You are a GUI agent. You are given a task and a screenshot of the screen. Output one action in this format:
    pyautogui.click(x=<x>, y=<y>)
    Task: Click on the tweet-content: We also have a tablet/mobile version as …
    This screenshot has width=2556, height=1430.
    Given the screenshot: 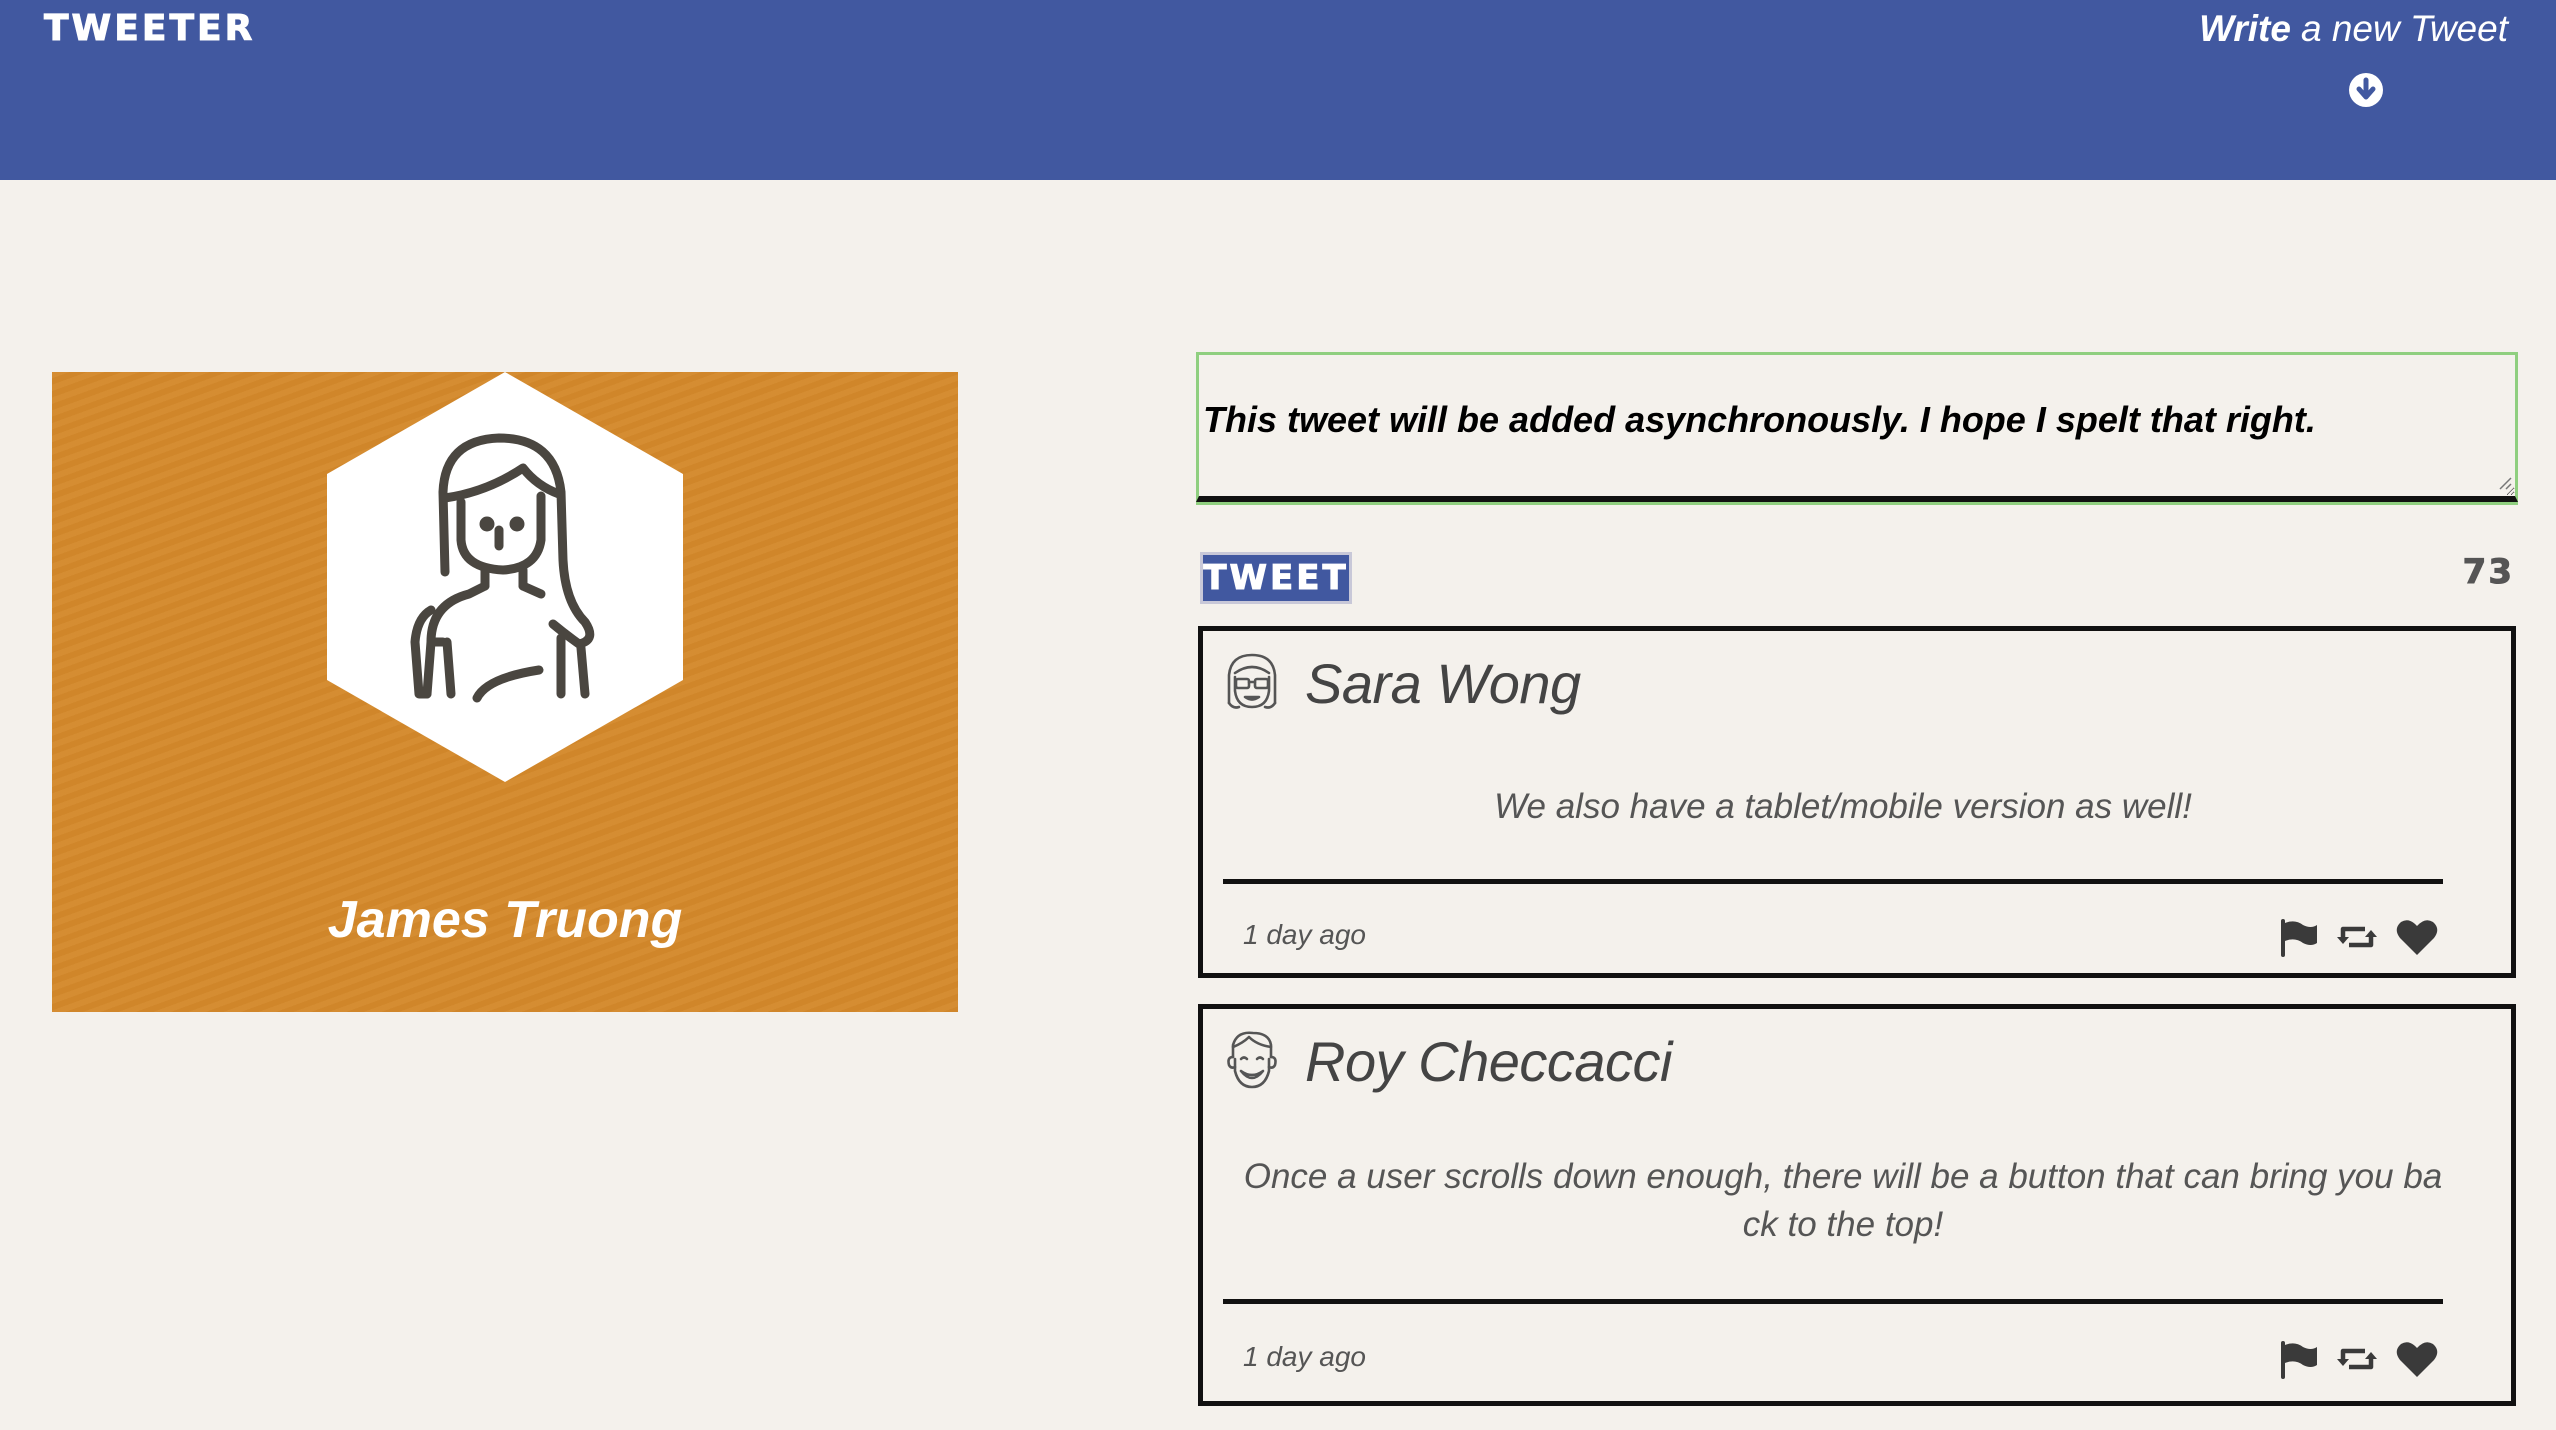 What is the action you would take?
    pyautogui.click(x=1843, y=806)
    